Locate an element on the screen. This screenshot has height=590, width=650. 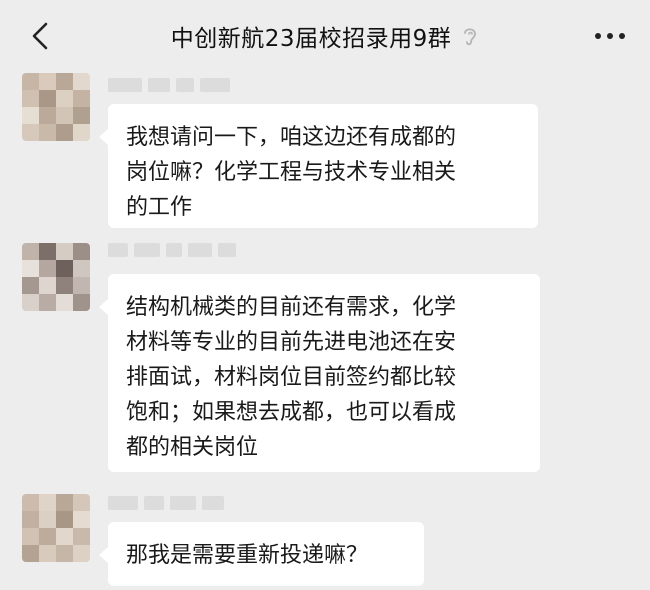
message-line: 都的相关岗位 is located at coordinates (192, 447).